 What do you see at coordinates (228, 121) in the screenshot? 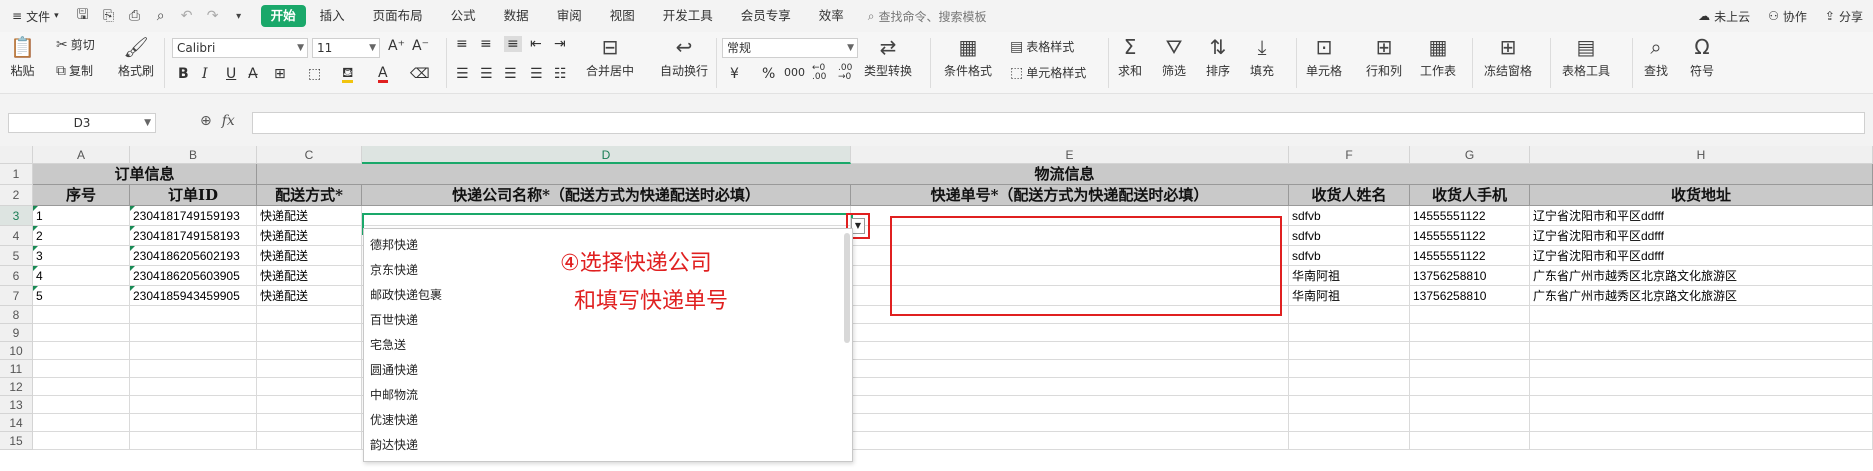
I see `fx-icon: fx` at bounding box center [228, 121].